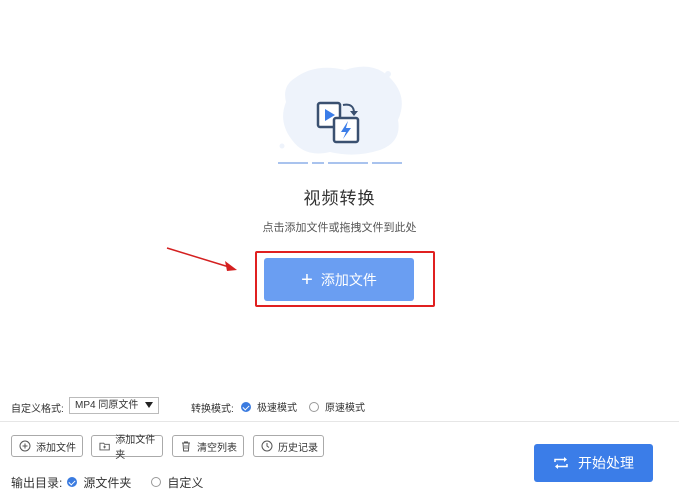 The image size is (679, 500). I want to click on chevron-down-icon, so click(149, 405).